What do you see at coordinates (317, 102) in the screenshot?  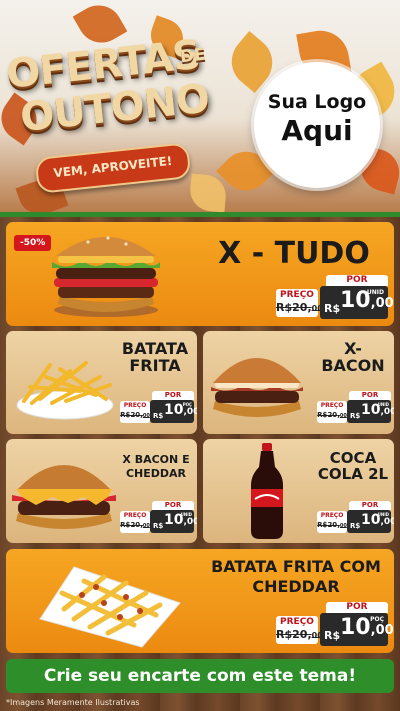 I see `logo-text-line-1: Sua Logo` at bounding box center [317, 102].